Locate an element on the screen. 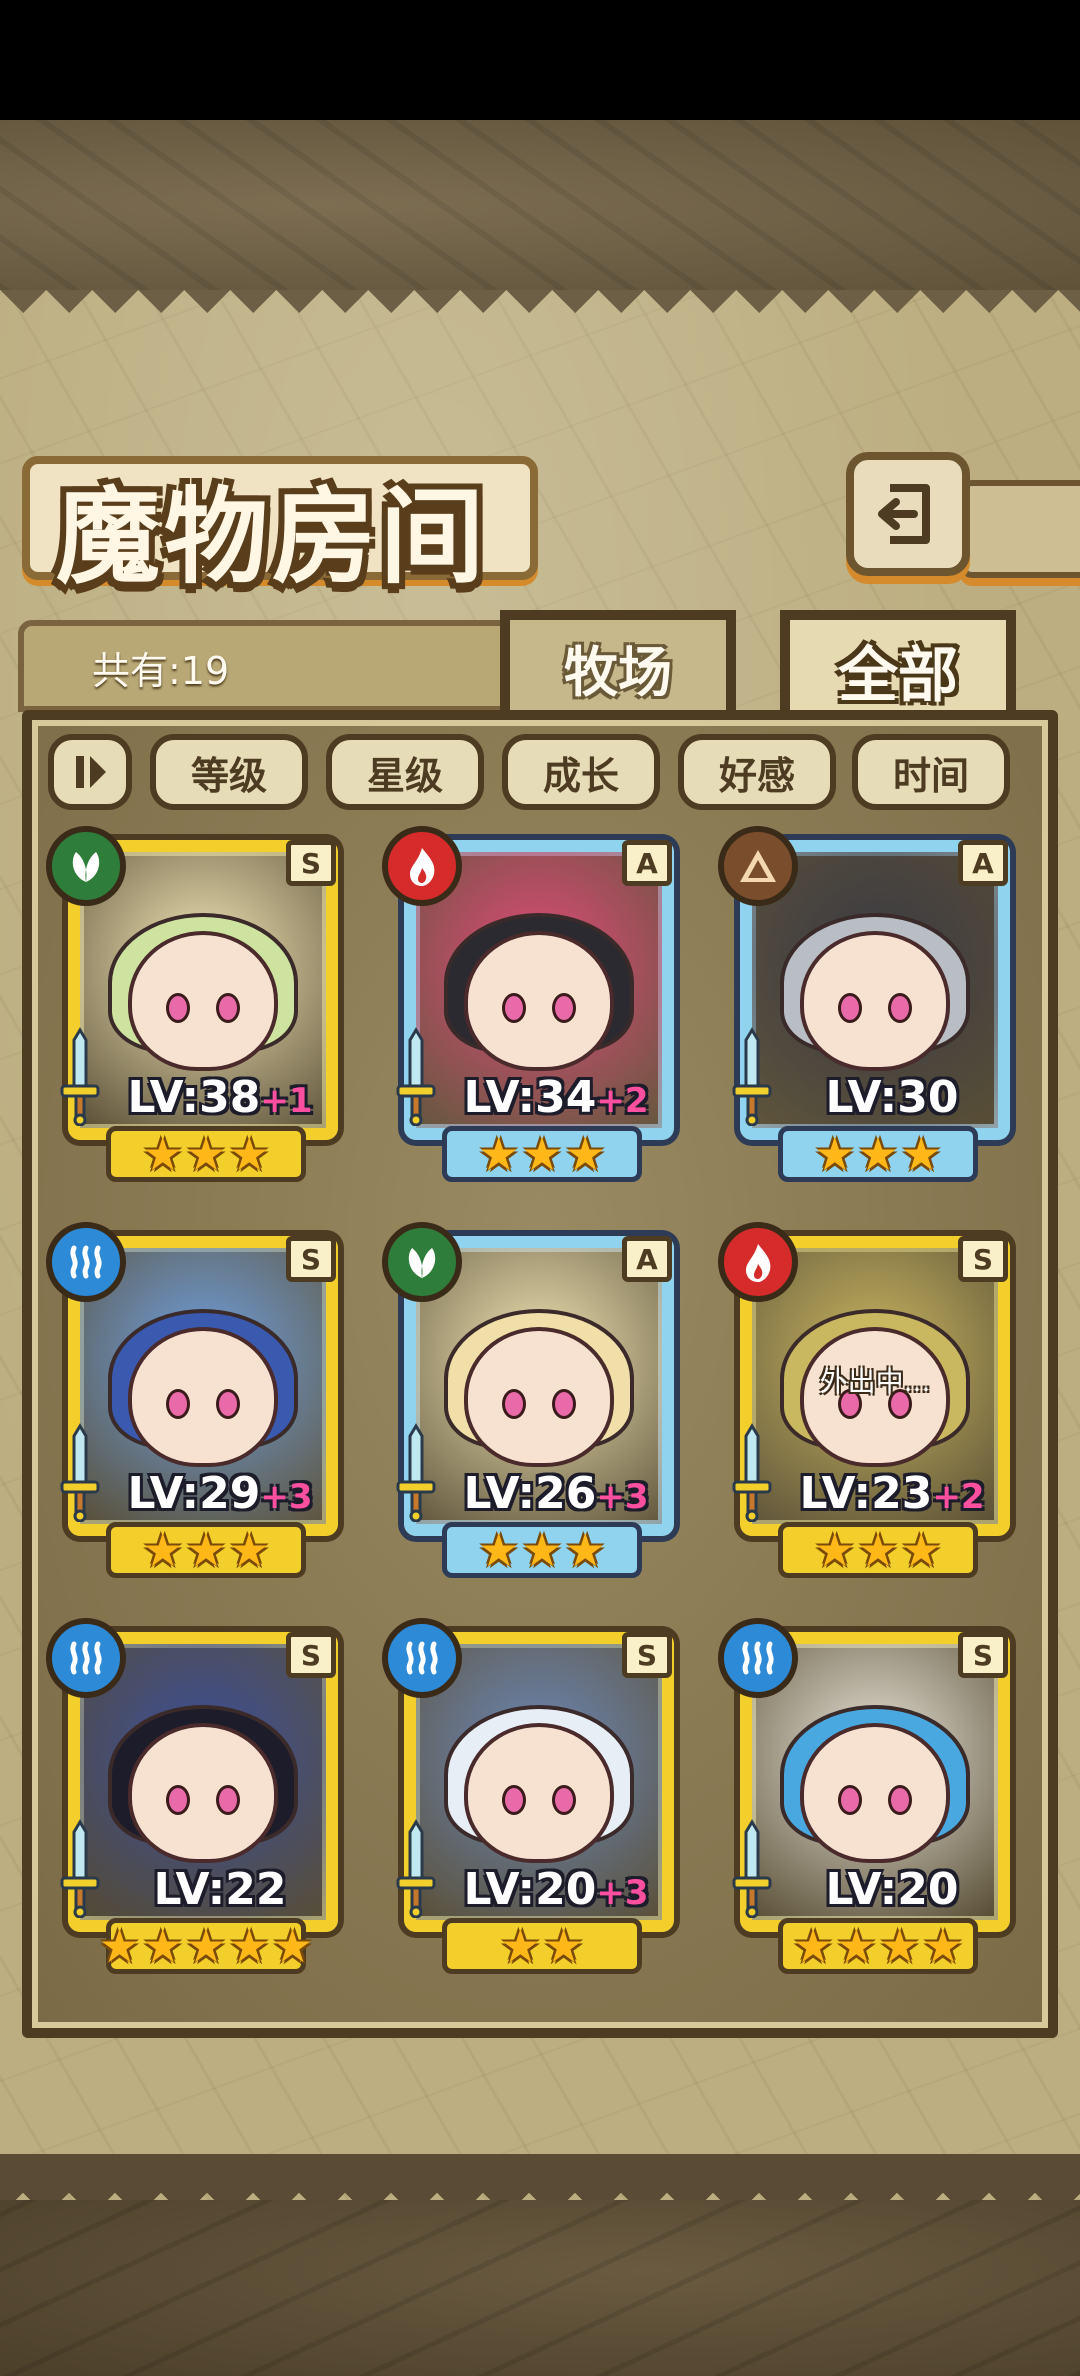  monster-card: S LV:20 ★ ★ ★ ★ is located at coordinates (868, 1798).